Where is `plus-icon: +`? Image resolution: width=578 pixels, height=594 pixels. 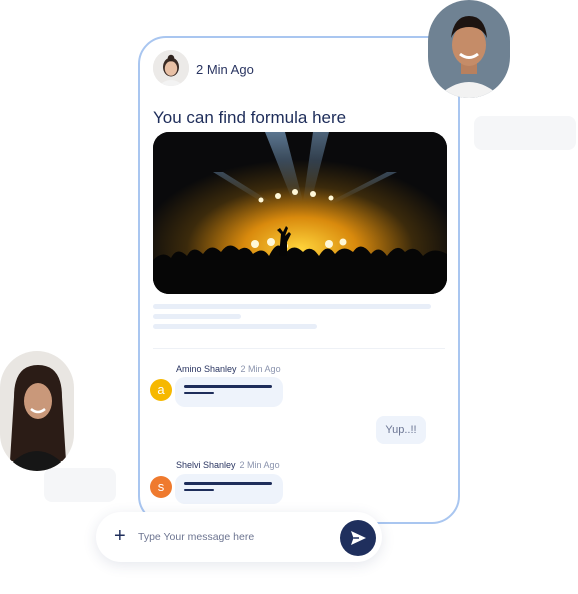 plus-icon: + is located at coordinates (120, 536).